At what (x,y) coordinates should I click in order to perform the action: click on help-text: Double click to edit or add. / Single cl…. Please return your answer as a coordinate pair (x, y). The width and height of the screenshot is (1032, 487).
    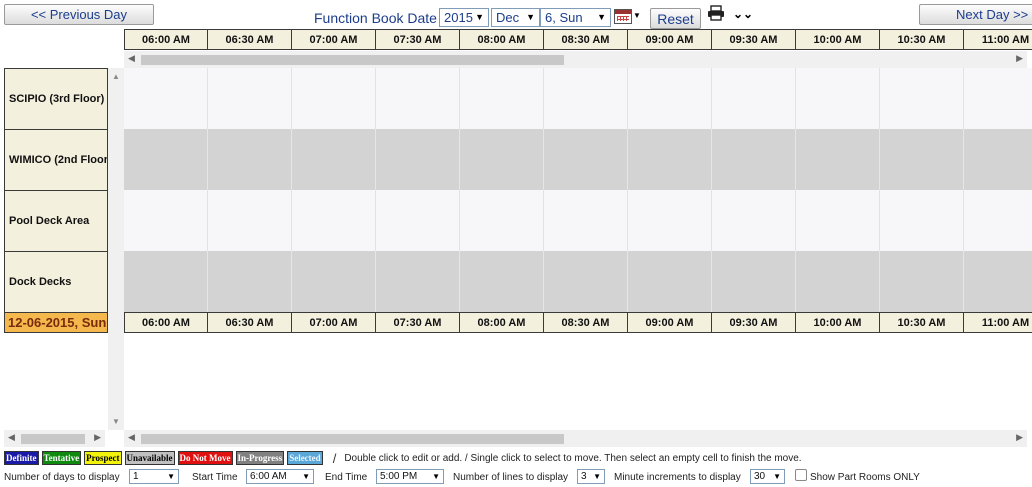
    Looking at the image, I should click on (573, 458).